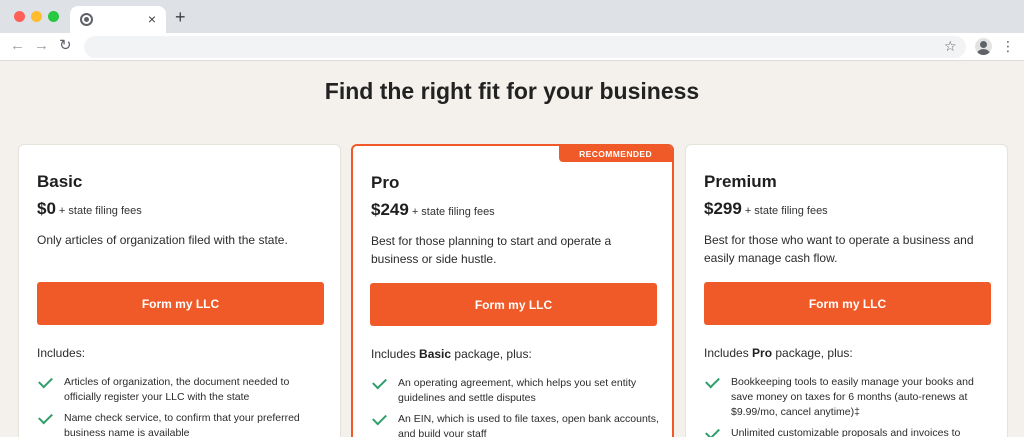 The width and height of the screenshot is (1024, 437). What do you see at coordinates (46, 208) in the screenshot?
I see `plan-price: $0` at bounding box center [46, 208].